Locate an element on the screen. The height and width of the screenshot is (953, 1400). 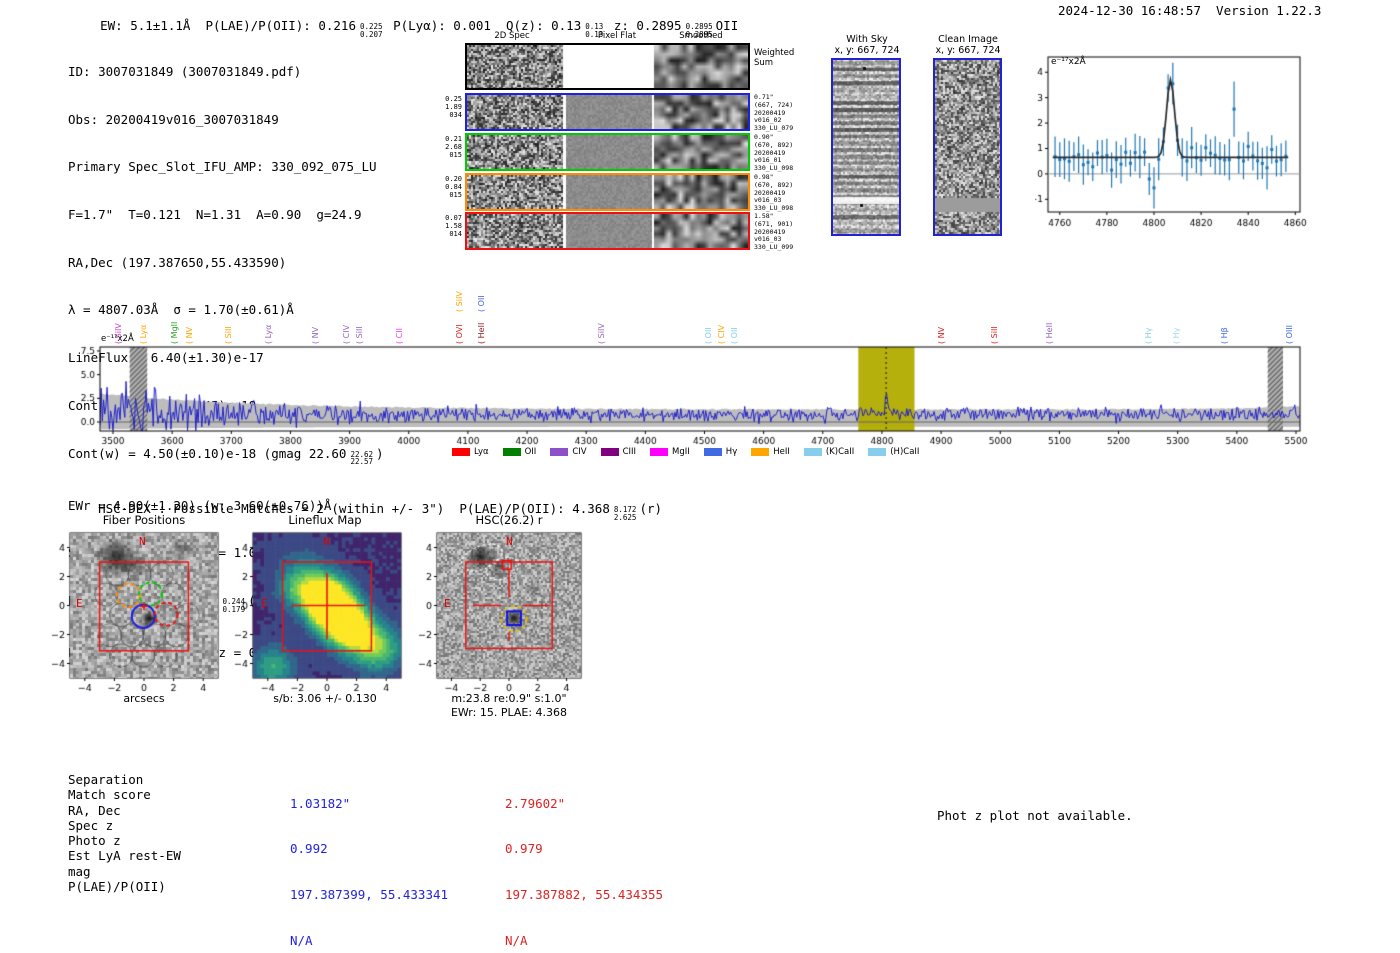
legend-item: Lyα is located at coordinates (470, 452).